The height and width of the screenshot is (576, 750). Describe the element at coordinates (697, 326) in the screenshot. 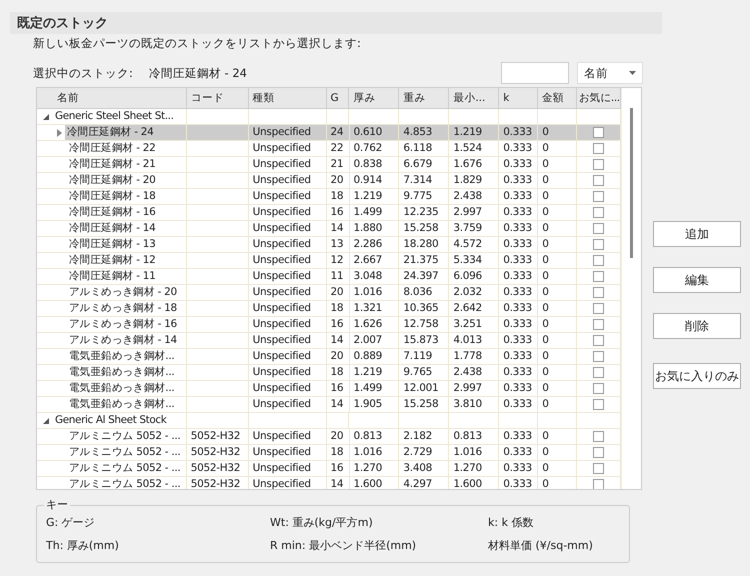

I see `action-button: 削除` at that location.